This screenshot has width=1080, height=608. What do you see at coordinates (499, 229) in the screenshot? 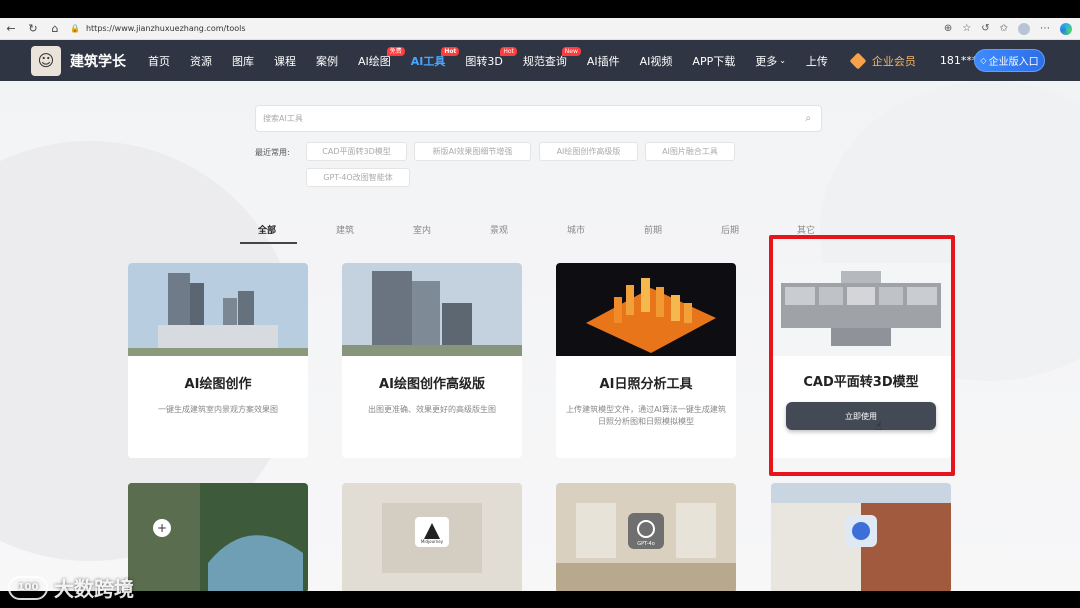
I see `tab-landscape: 景观` at bounding box center [499, 229].